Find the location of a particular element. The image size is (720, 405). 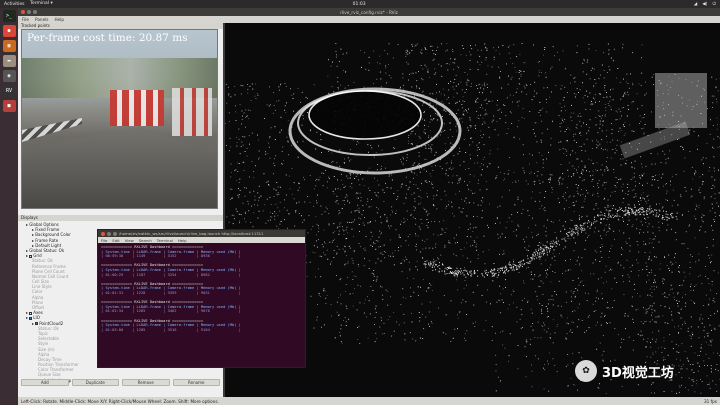

power-icon: ⏻ is located at coordinates (714, 4).